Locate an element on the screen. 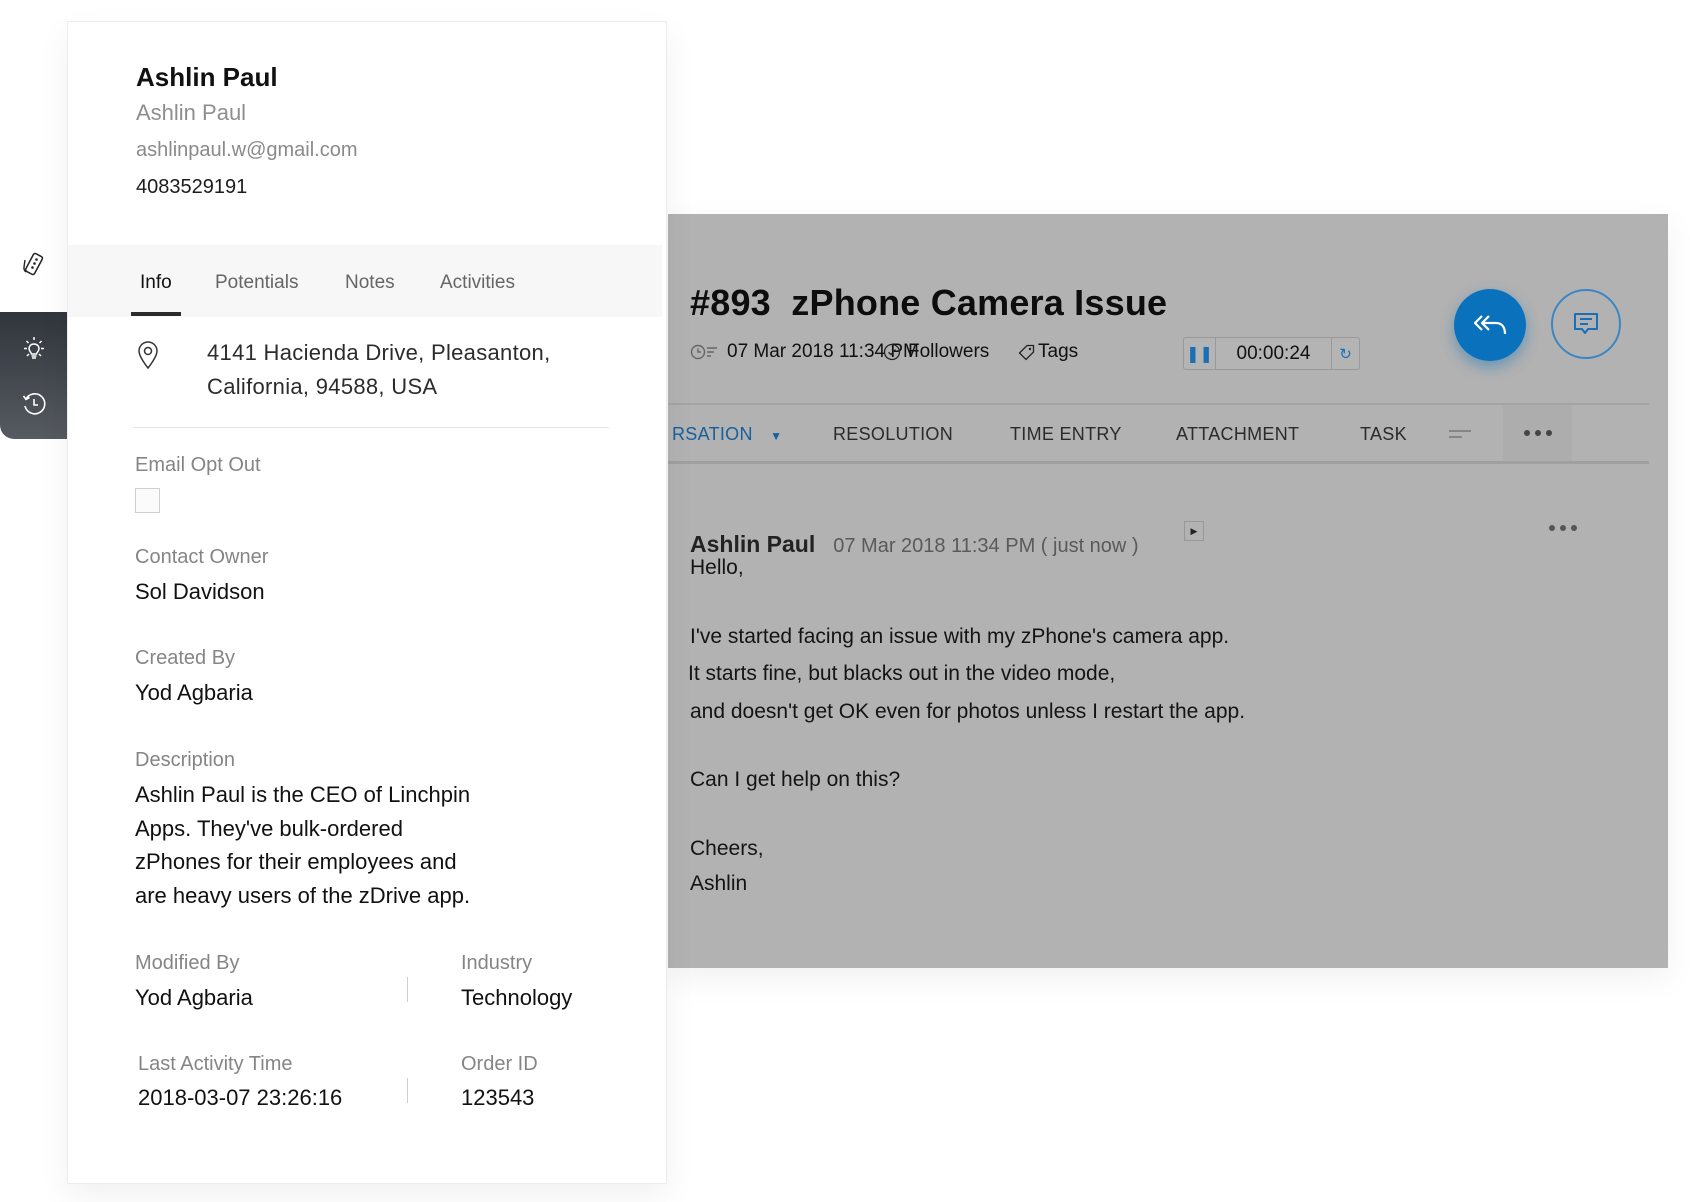  tag-icon is located at coordinates (1026, 352).